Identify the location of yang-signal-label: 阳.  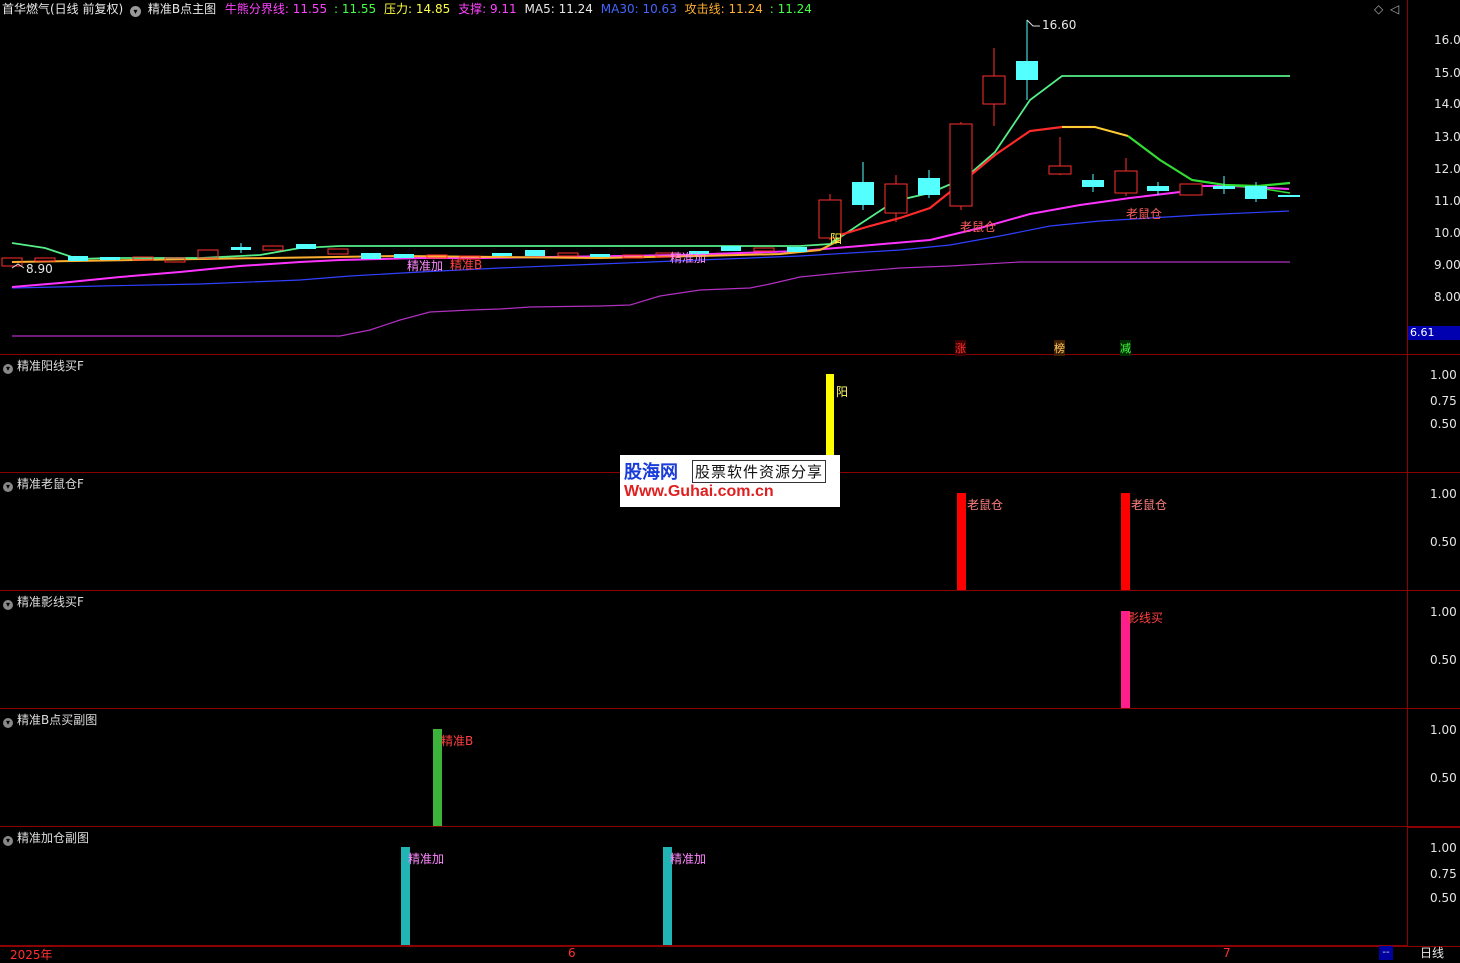
(842, 392).